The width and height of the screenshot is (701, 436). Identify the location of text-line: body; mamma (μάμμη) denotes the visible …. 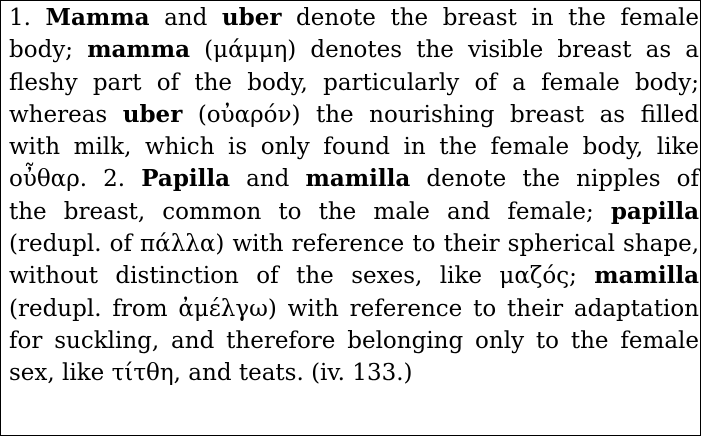
(354, 50).